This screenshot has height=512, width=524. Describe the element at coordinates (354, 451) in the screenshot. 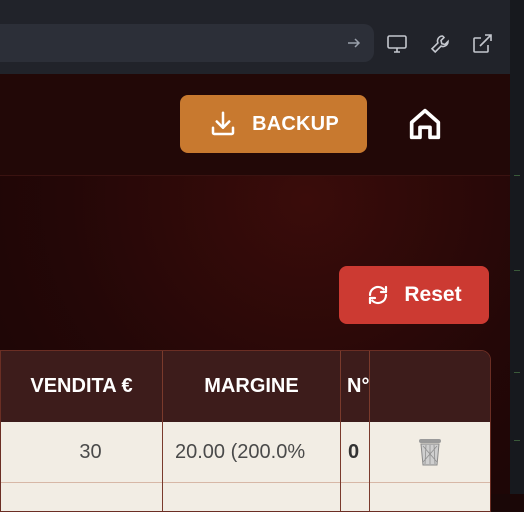

I see `cell-n: 0` at that location.